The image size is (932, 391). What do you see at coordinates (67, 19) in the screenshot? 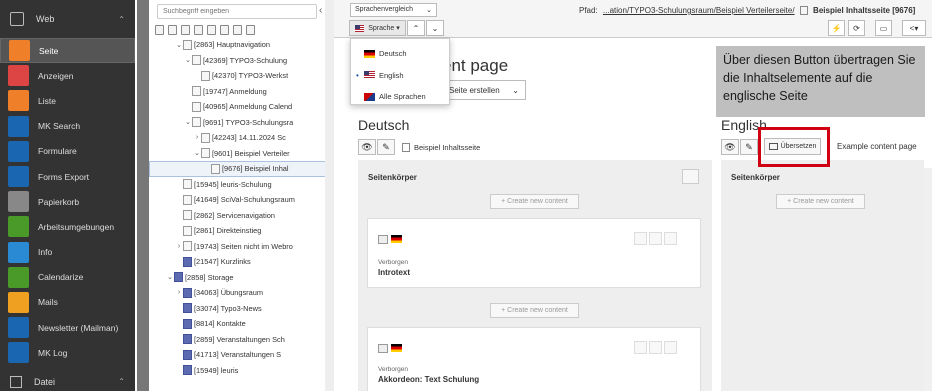
I see `module-group-web: Web ⌃` at bounding box center [67, 19].